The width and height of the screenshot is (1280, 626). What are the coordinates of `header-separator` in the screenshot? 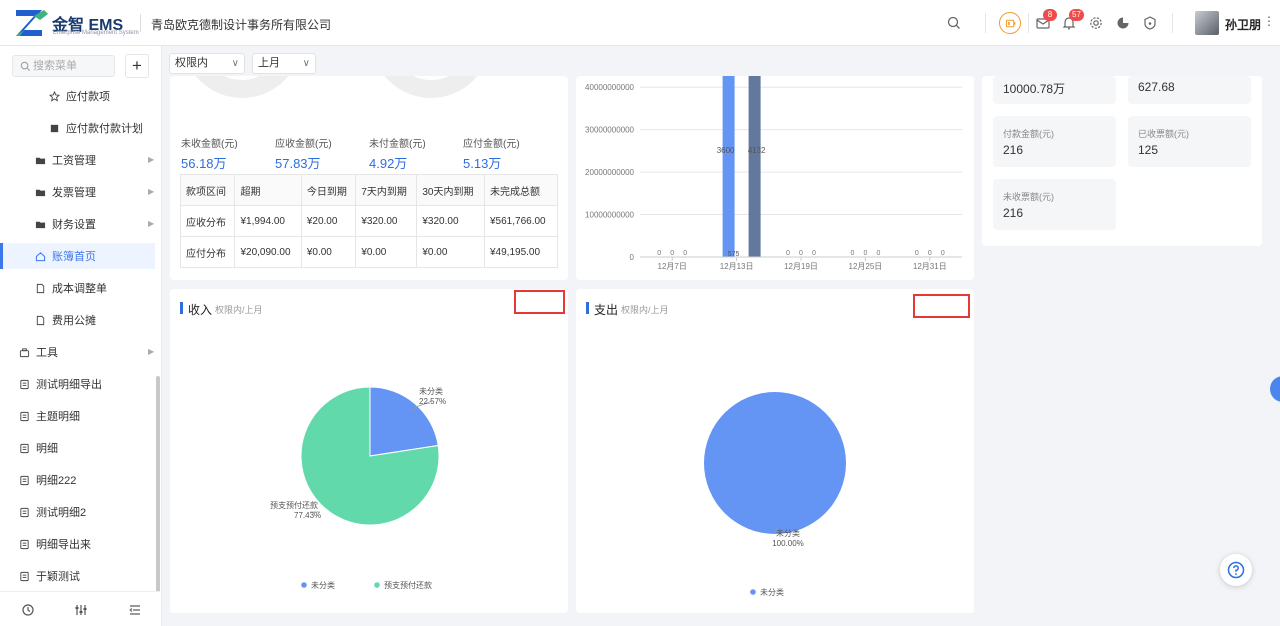 It's located at (1172, 23).